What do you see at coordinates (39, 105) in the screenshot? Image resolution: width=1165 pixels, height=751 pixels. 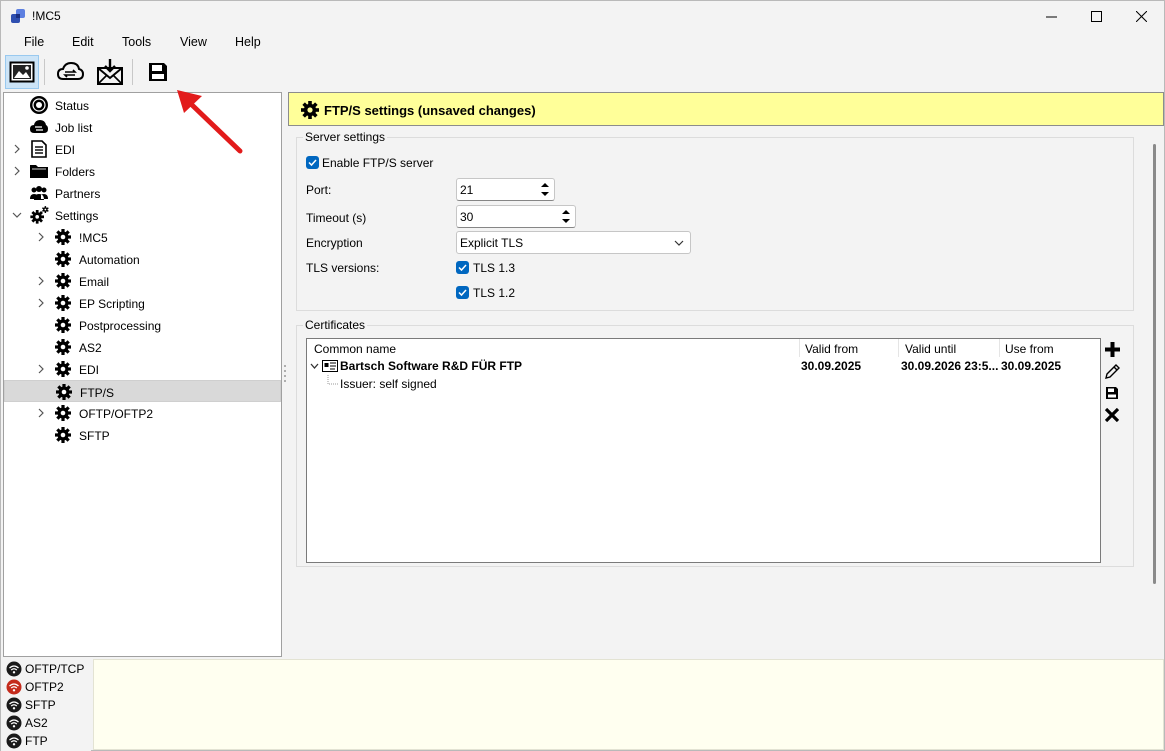 I see `status-icon` at bounding box center [39, 105].